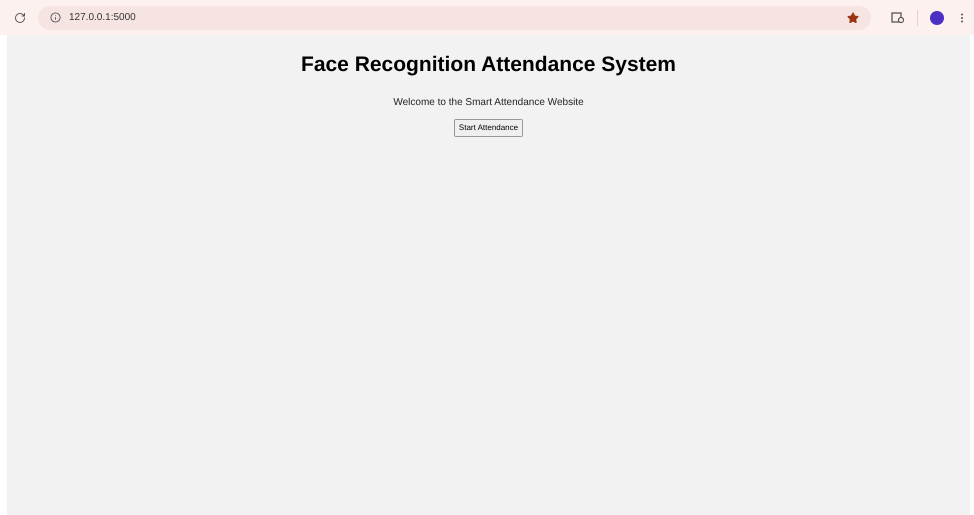 The width and height of the screenshot is (974, 515). What do you see at coordinates (898, 18) in the screenshot?
I see `tab-search-icon` at bounding box center [898, 18].